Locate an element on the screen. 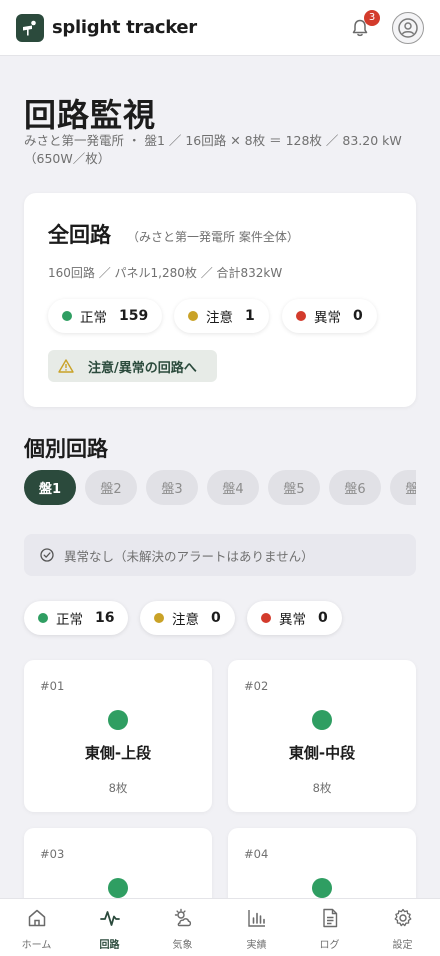  nav-label: ログ is located at coordinates (329, 945).